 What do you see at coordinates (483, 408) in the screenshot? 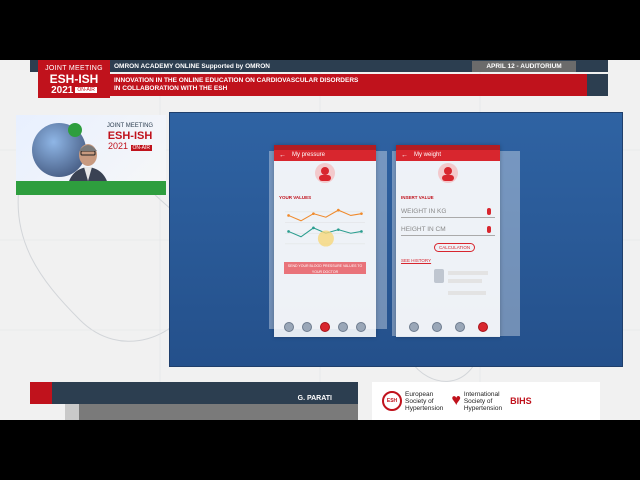
I see `ish-name-line3: Hypertension` at bounding box center [483, 408].